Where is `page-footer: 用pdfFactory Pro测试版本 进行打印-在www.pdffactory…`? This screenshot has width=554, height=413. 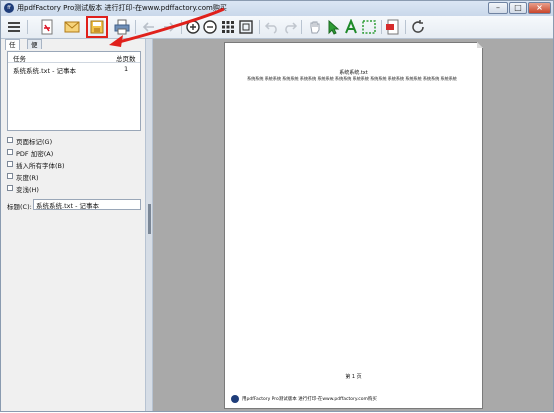
page-footer: 用pdfFactory Pro测试版本 进行打印-在www.pdffactory… is located at coordinates (351, 399).